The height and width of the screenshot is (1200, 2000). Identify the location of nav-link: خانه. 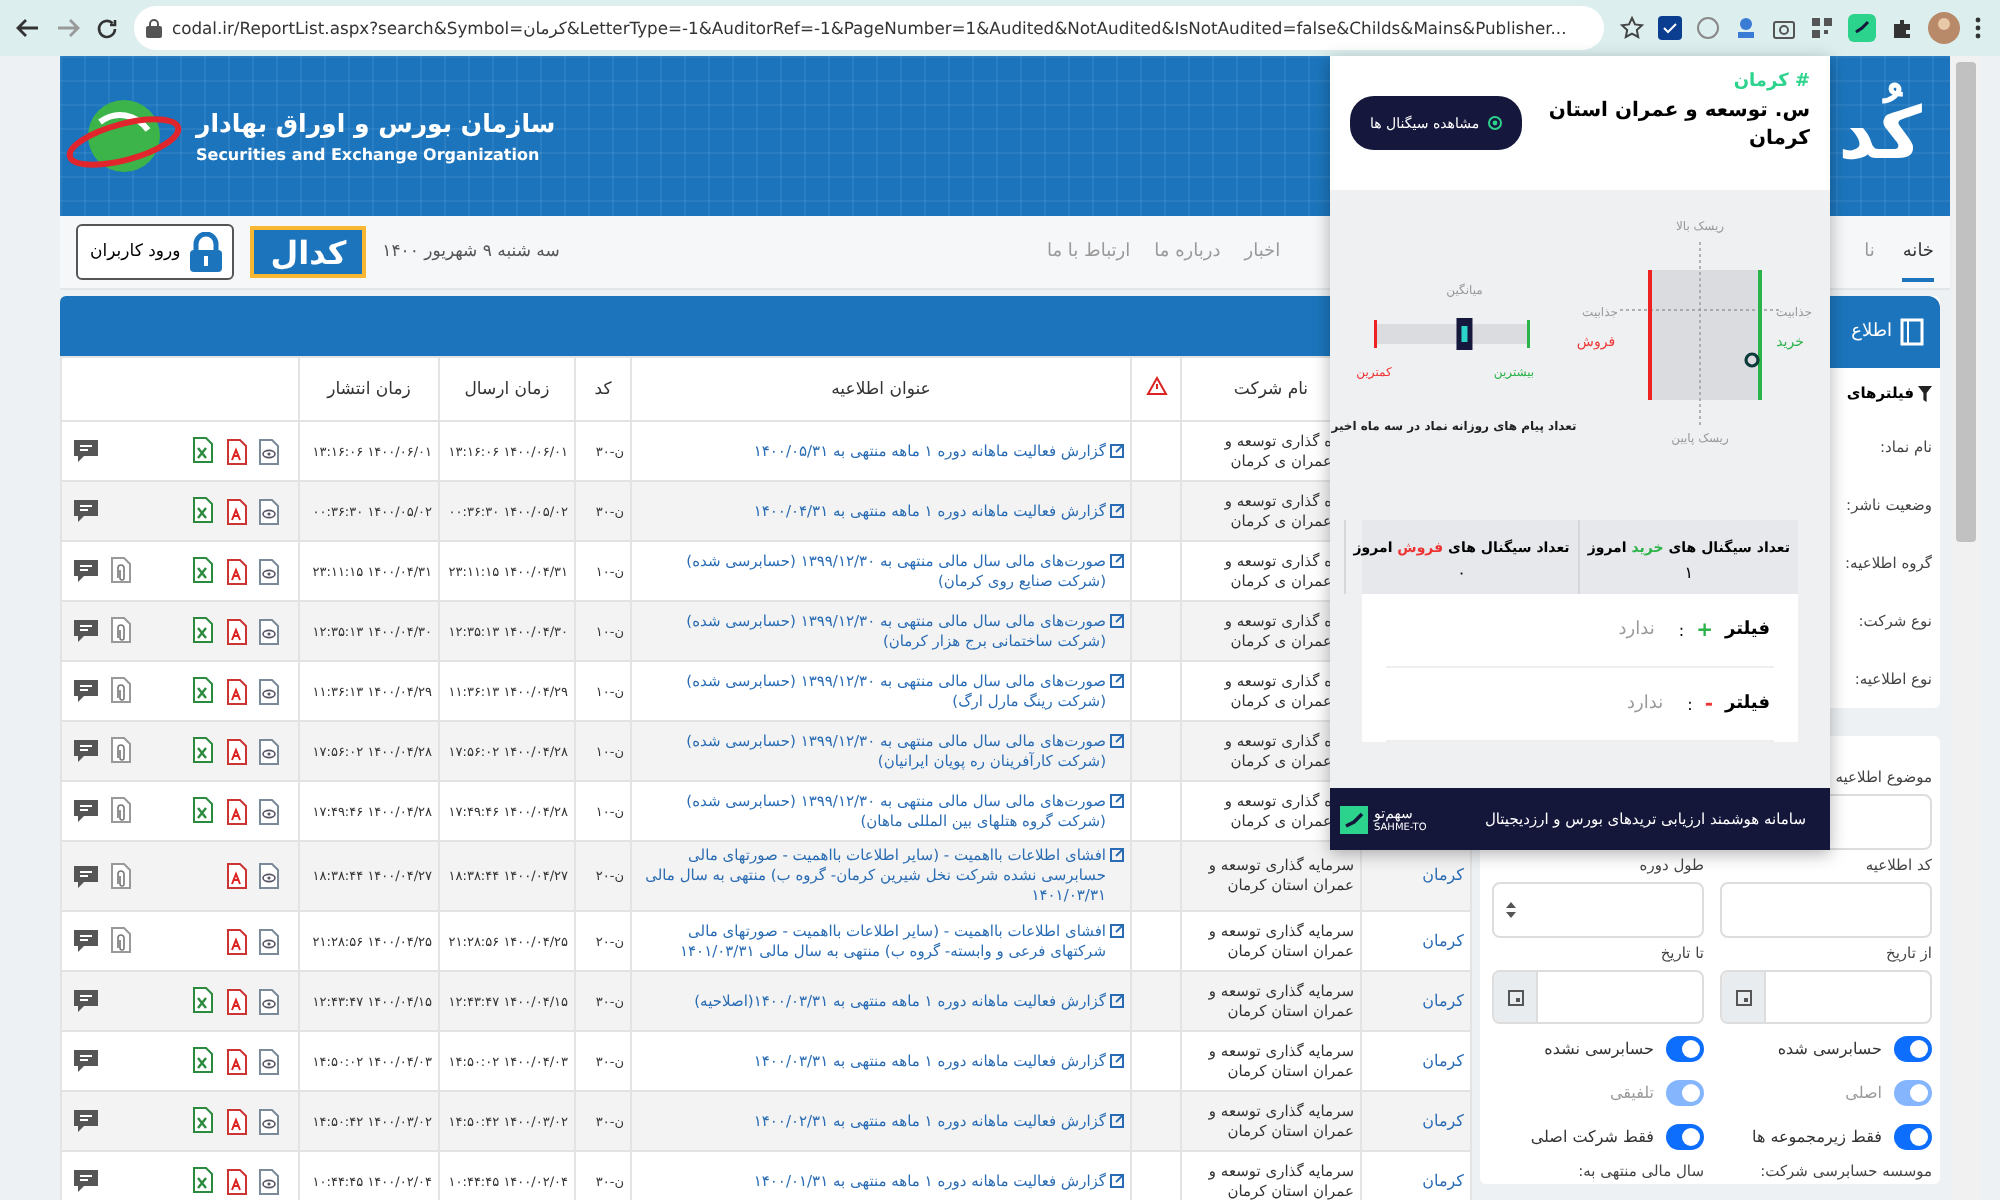
(1918, 252).